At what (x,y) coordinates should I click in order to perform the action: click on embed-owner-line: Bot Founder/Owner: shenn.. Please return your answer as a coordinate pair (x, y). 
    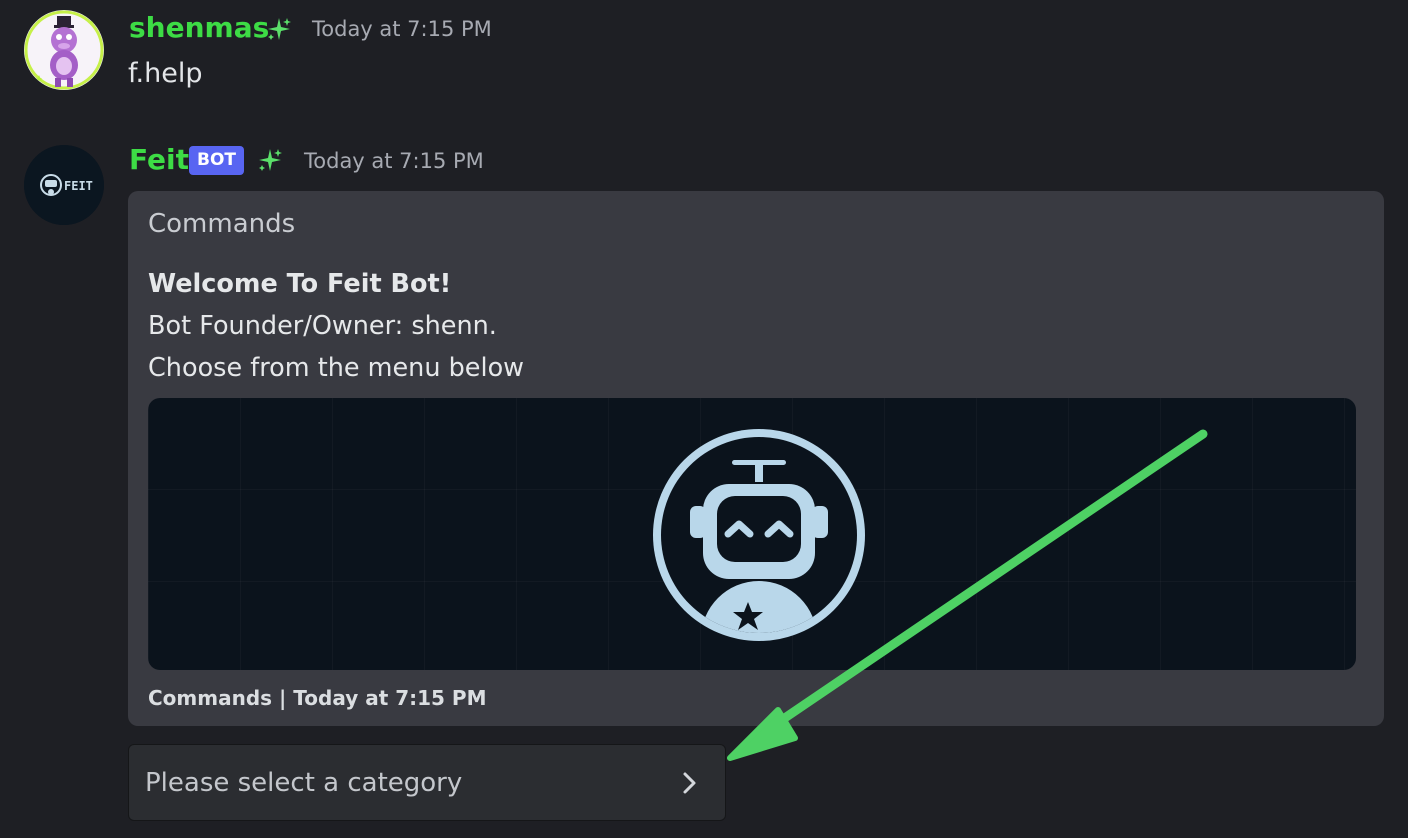
    Looking at the image, I should click on (322, 326).